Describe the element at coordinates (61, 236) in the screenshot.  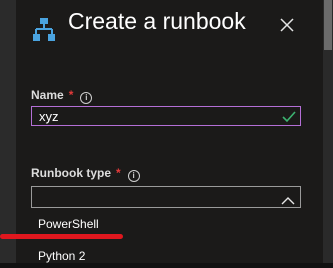
I see `annotation-underline` at that location.